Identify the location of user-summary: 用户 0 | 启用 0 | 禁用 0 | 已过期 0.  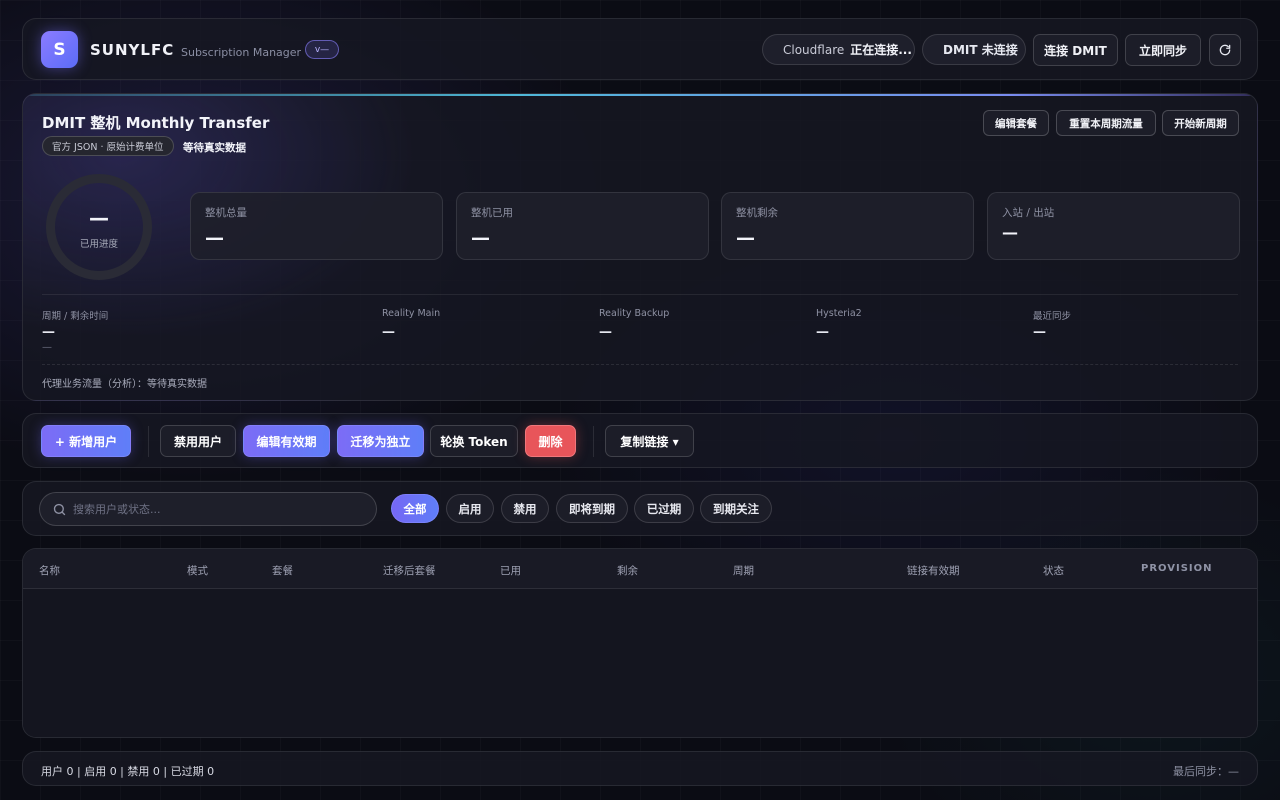
(128, 771).